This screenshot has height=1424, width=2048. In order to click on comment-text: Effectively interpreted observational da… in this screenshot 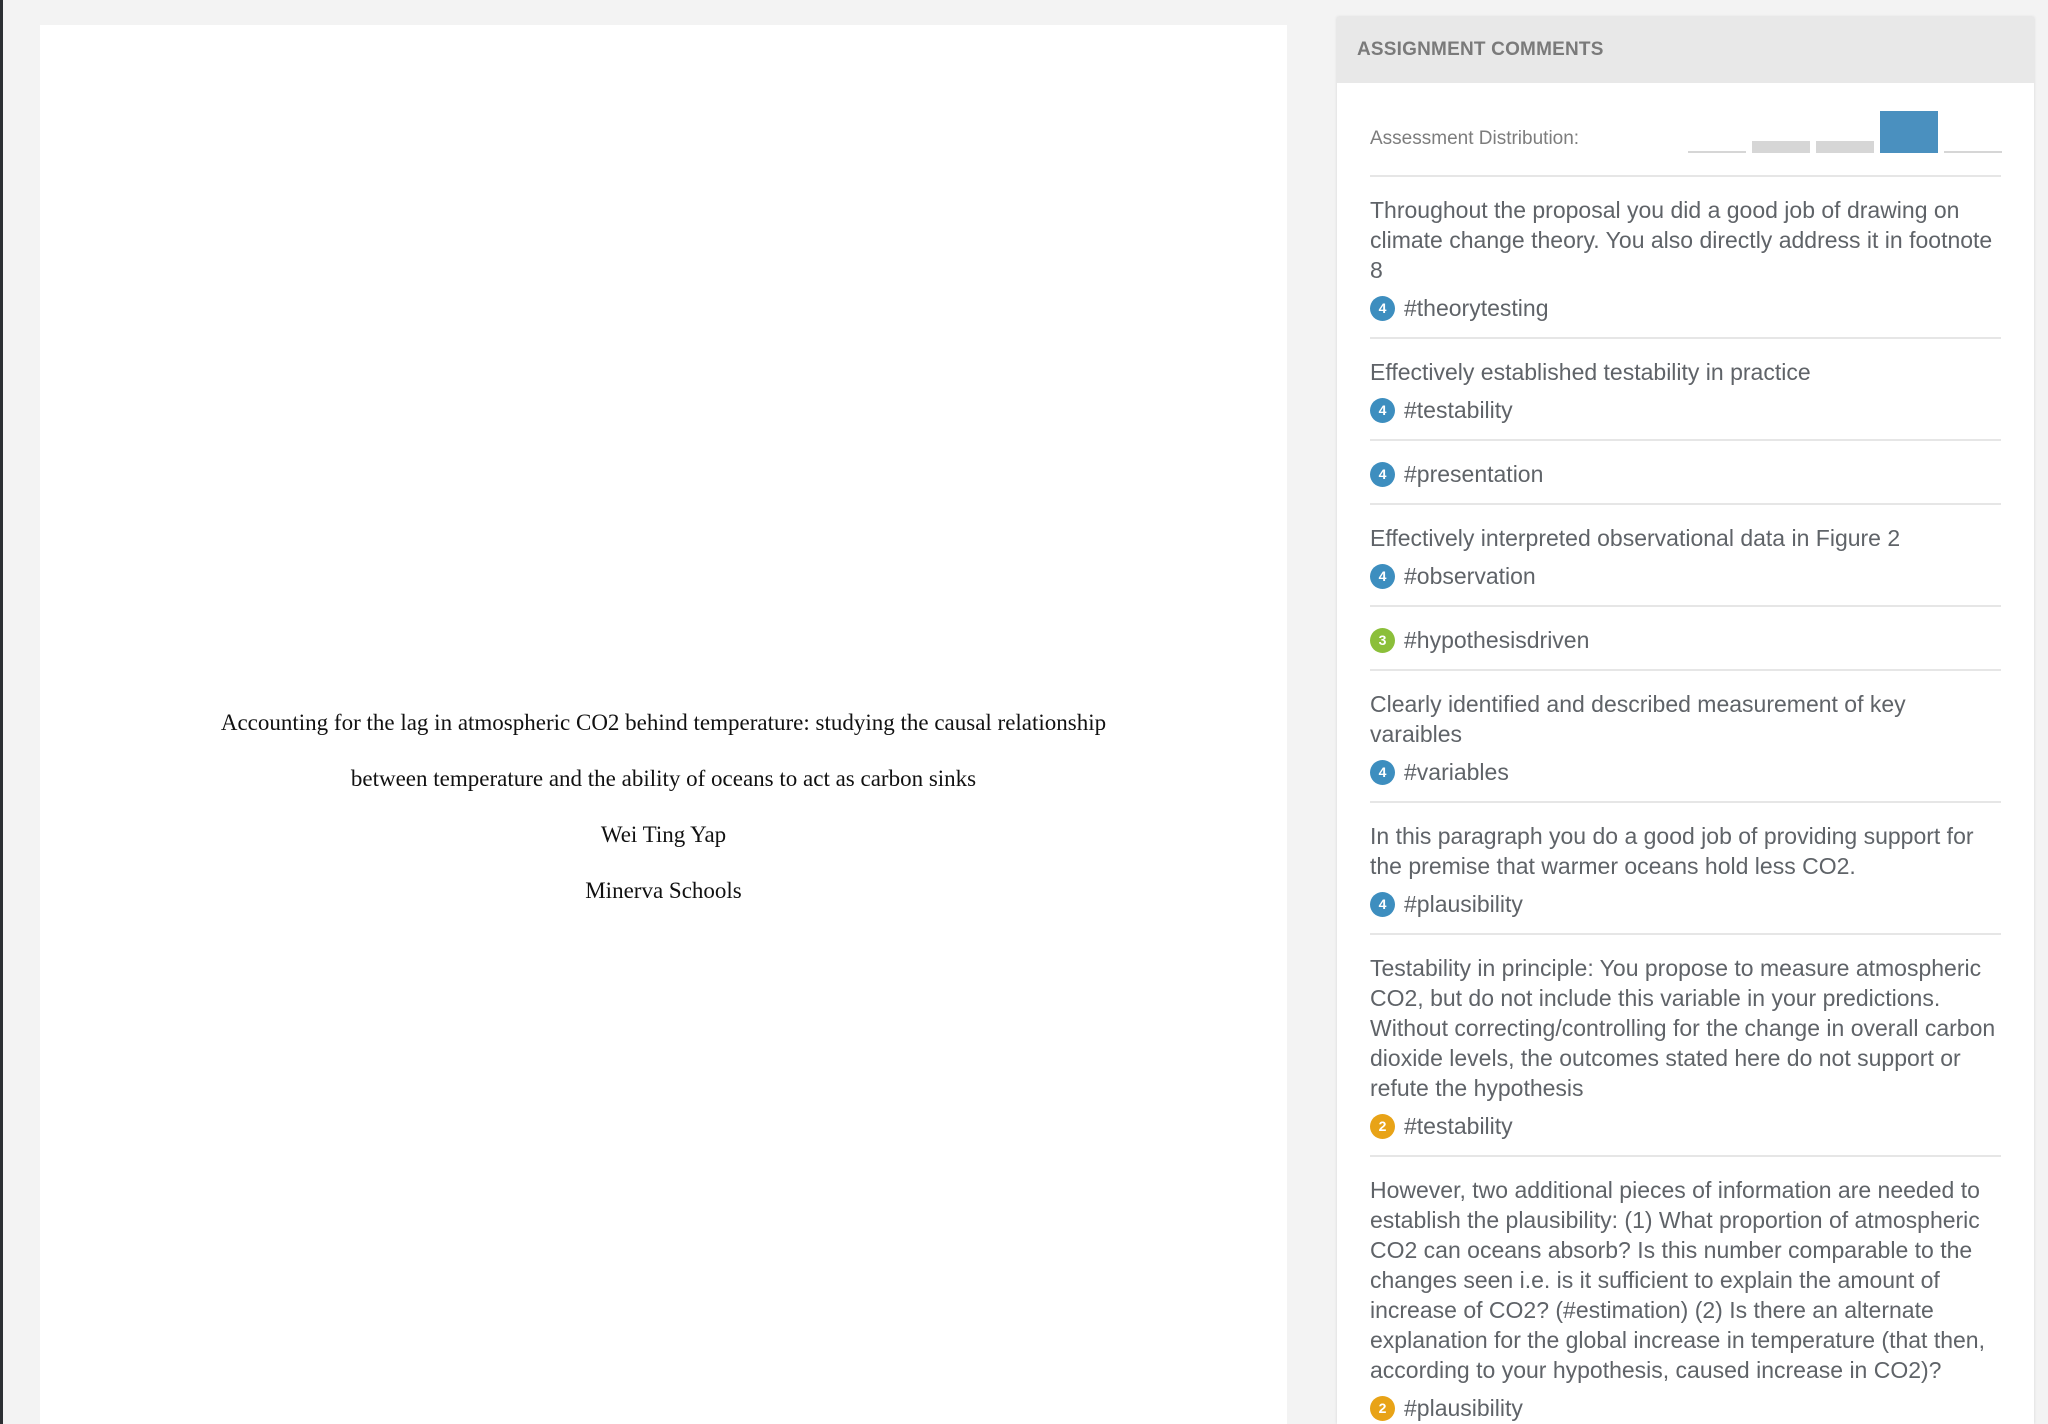, I will do `click(1635, 538)`.